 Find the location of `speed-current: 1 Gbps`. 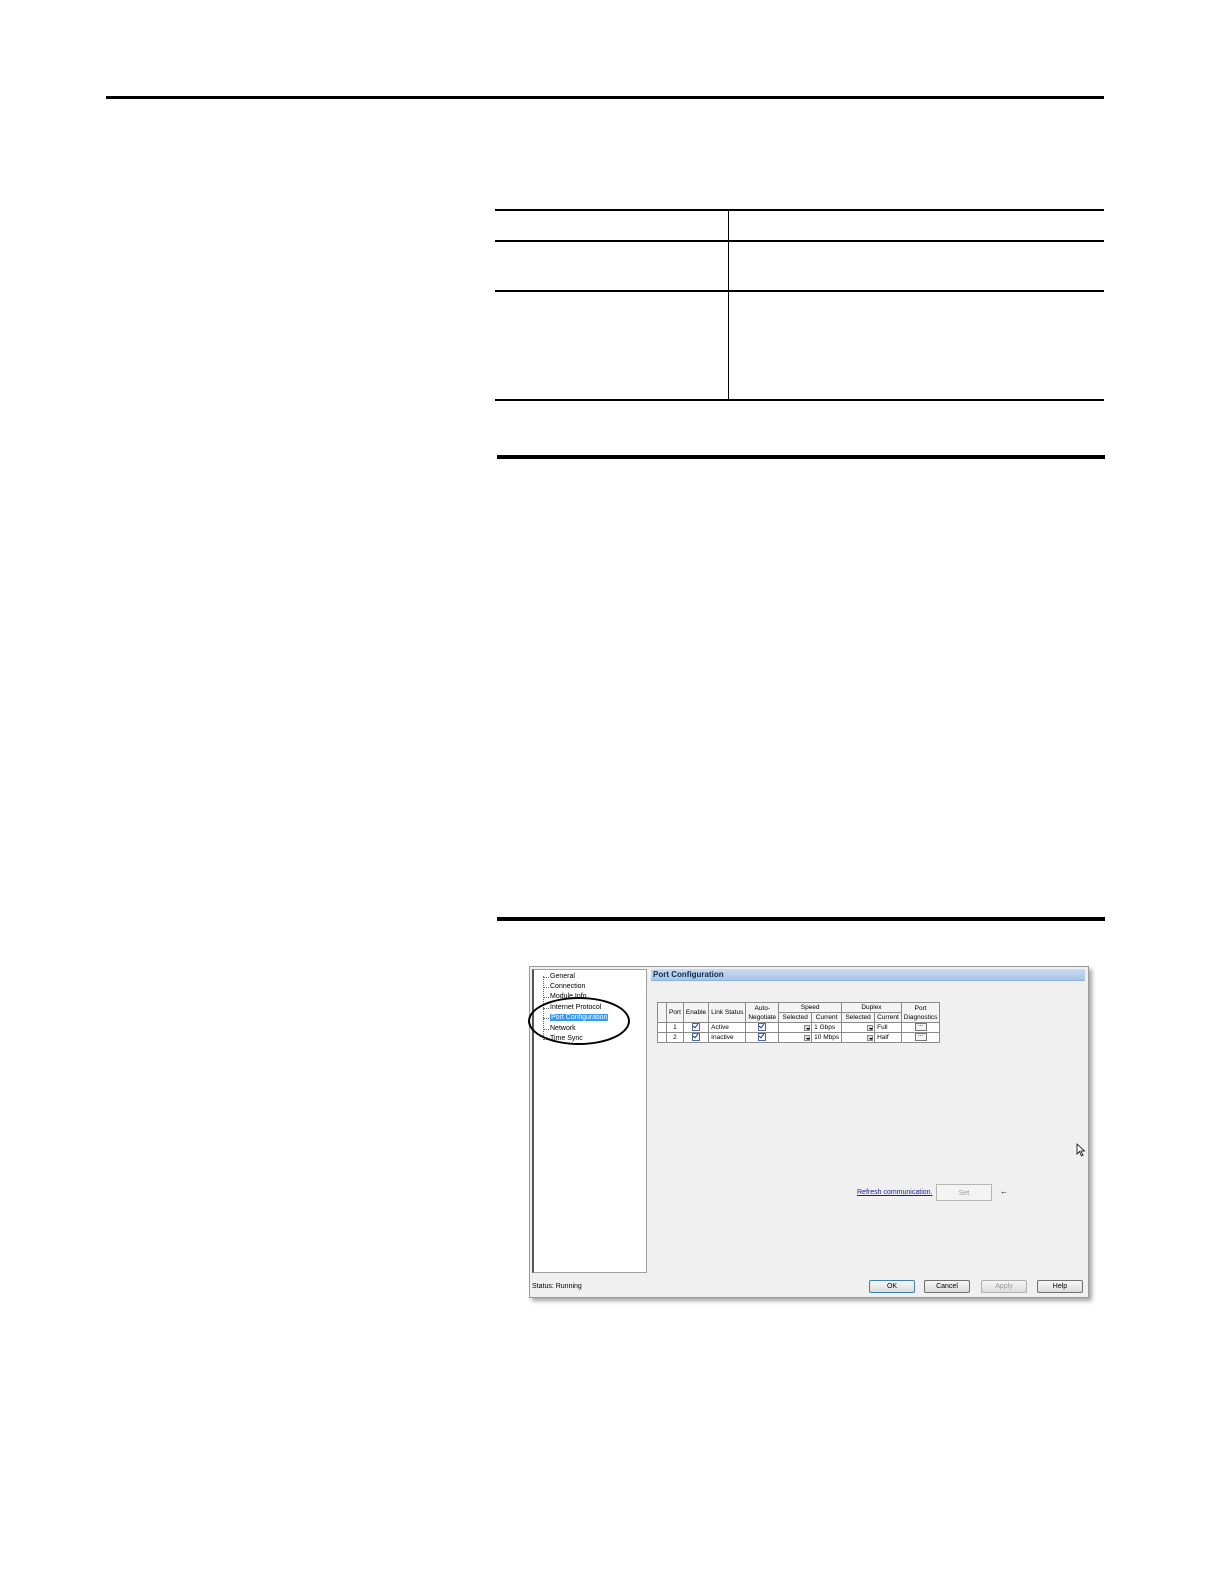

speed-current: 1 Gbps is located at coordinates (827, 1027).